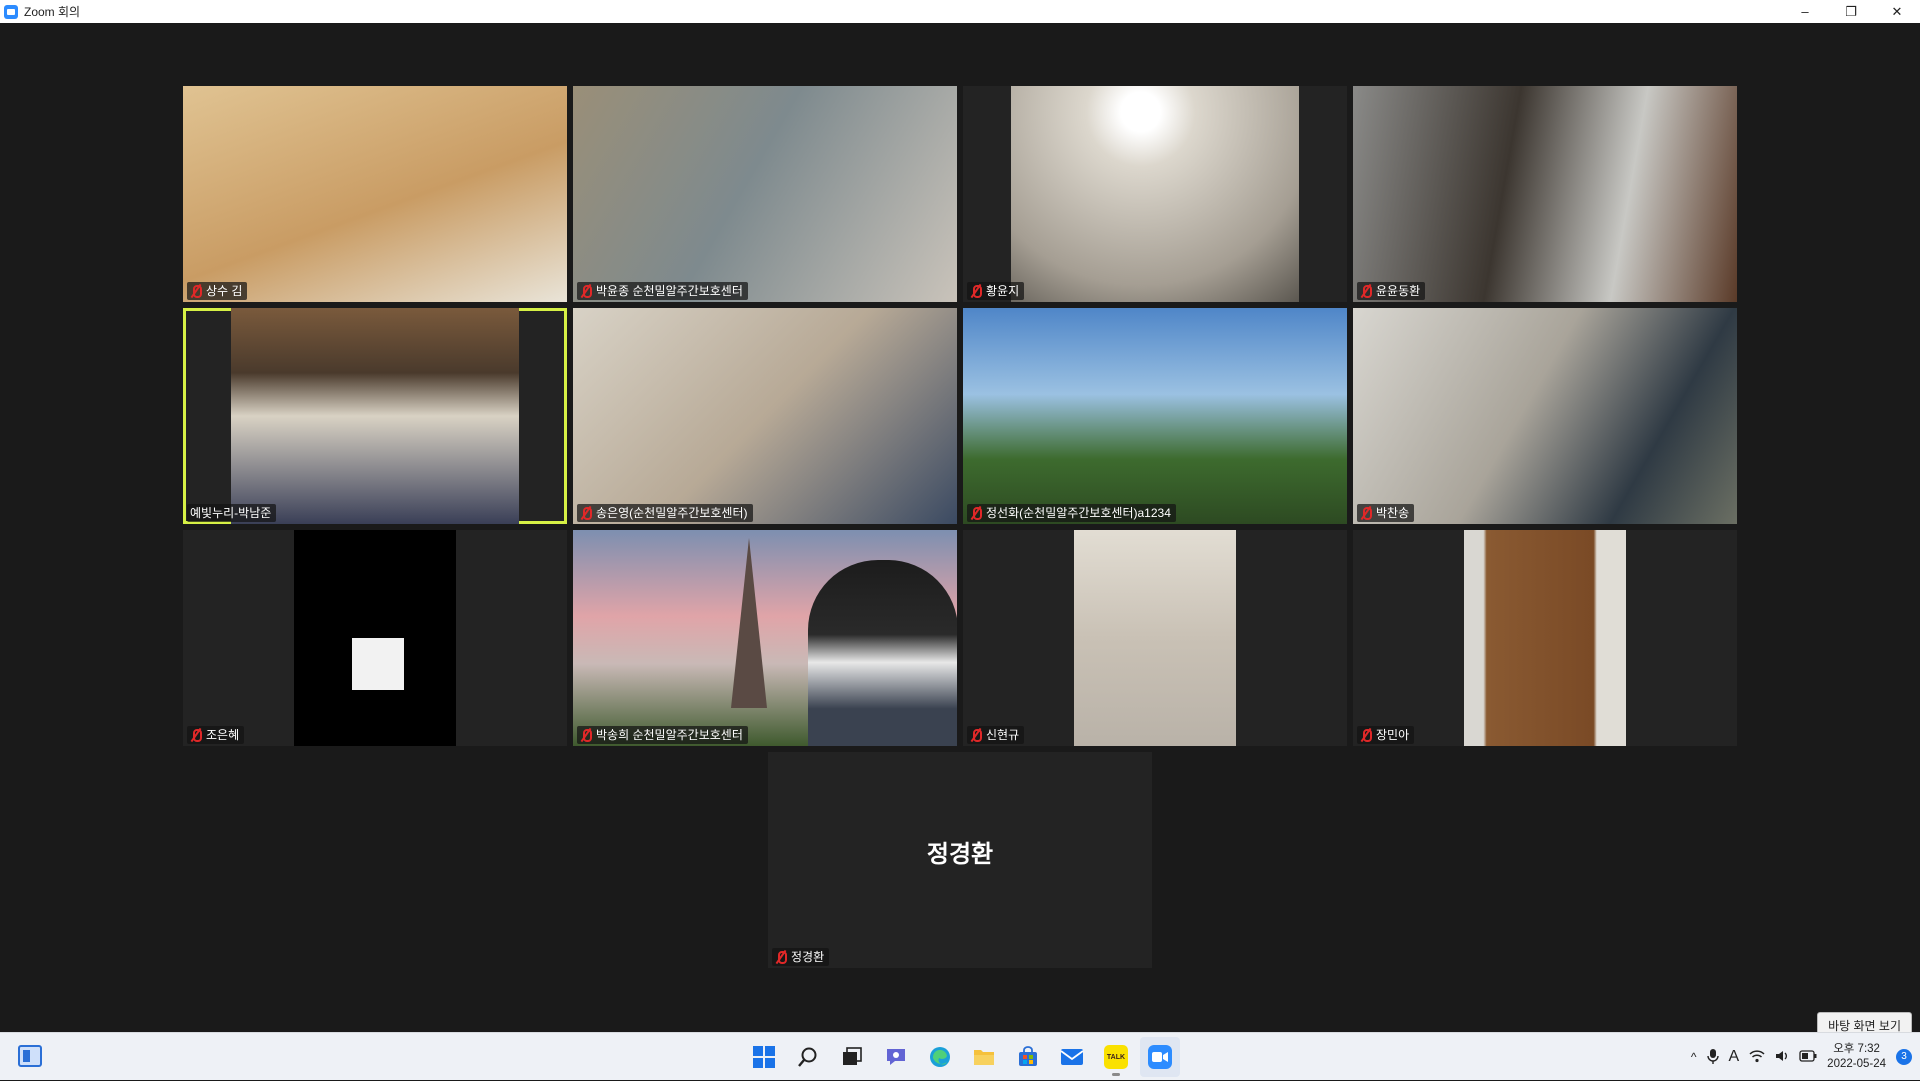 The height and width of the screenshot is (1081, 1920). I want to click on minimize-button: –, so click(1805, 11).